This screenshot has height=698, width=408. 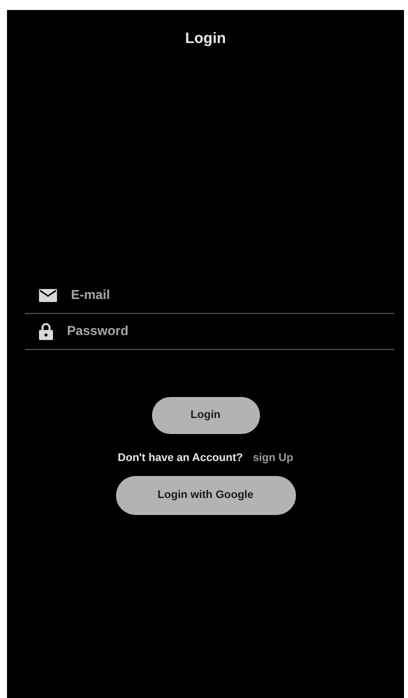 What do you see at coordinates (232, 295) in the screenshot?
I see `input-field: E-mail` at bounding box center [232, 295].